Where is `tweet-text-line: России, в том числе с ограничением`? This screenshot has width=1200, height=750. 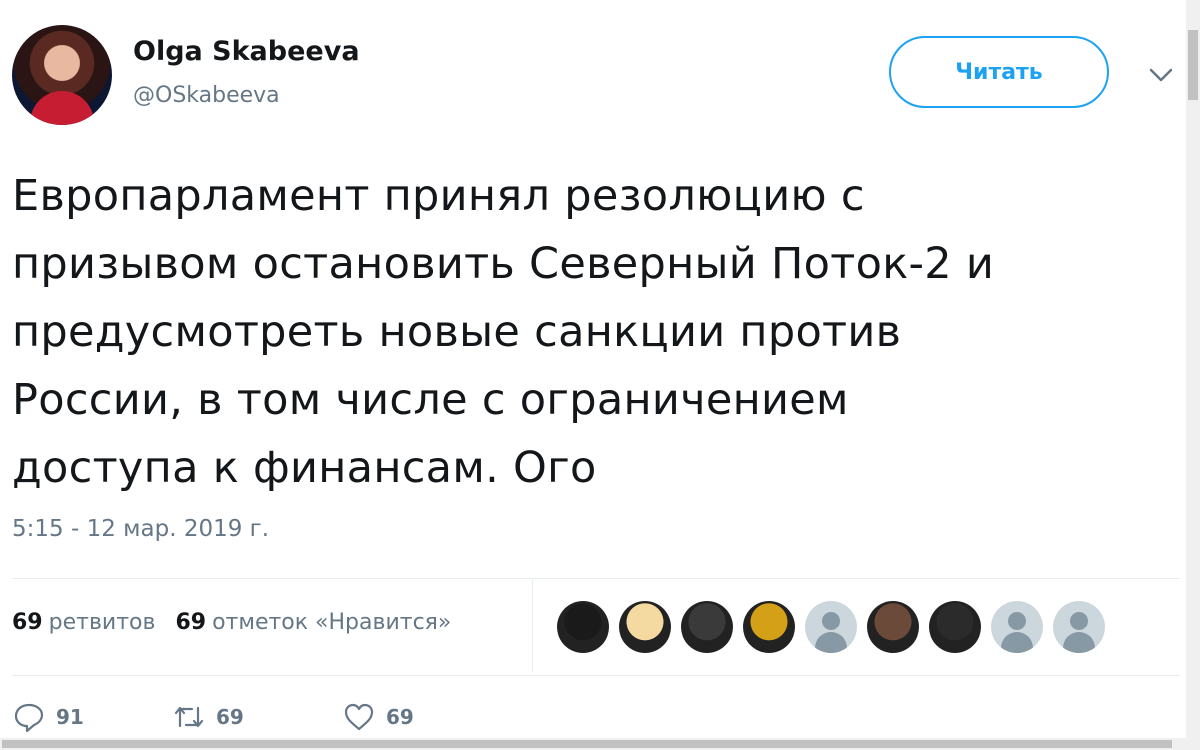 tweet-text-line: России, в том числе с ограничением is located at coordinates (430, 400).